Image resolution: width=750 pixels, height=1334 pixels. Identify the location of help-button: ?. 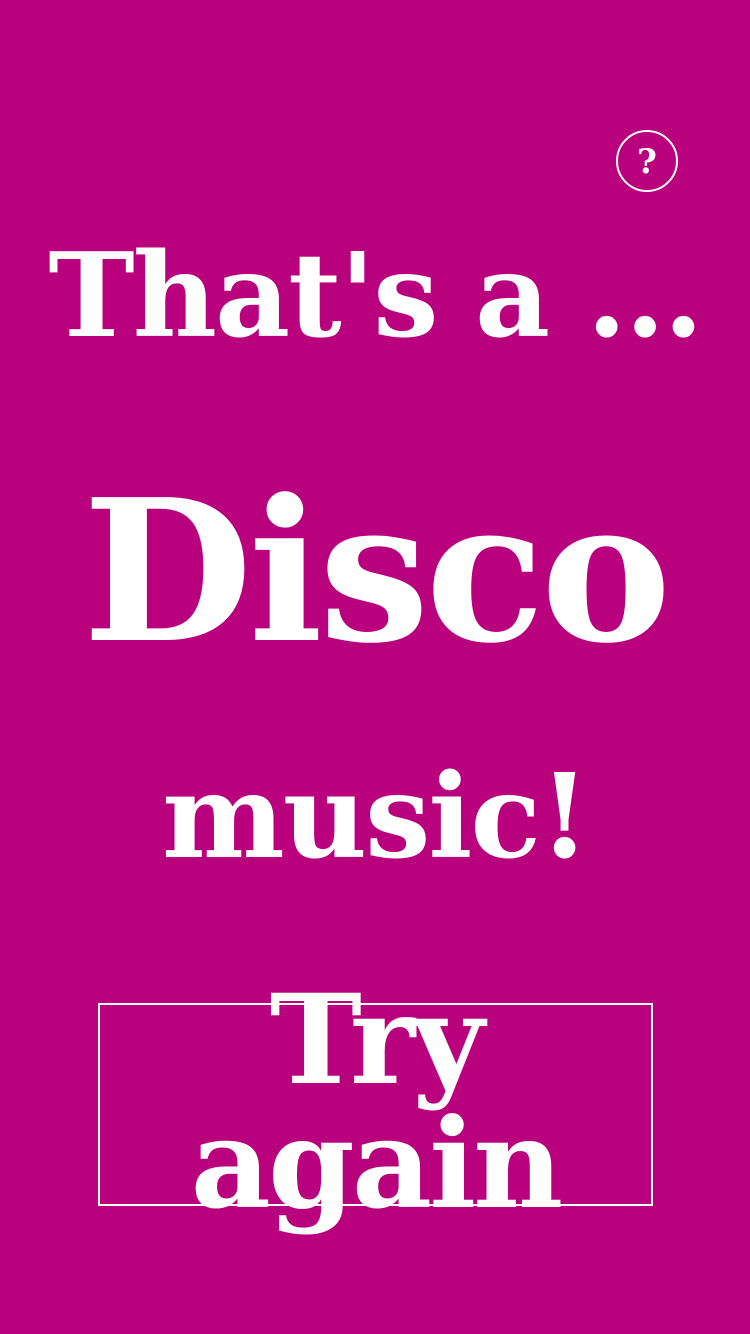
(647, 161).